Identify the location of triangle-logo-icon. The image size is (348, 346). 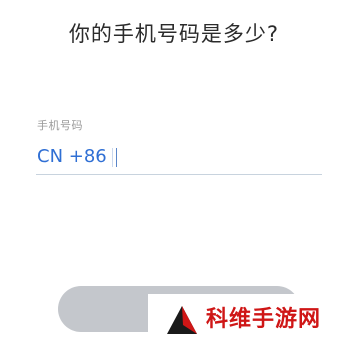
(182, 320).